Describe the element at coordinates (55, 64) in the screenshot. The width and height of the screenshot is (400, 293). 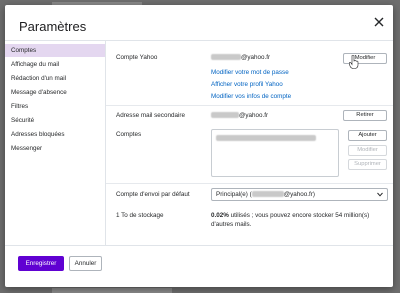
I see `sidebar-item-affichage: Affichage du mail` at that location.